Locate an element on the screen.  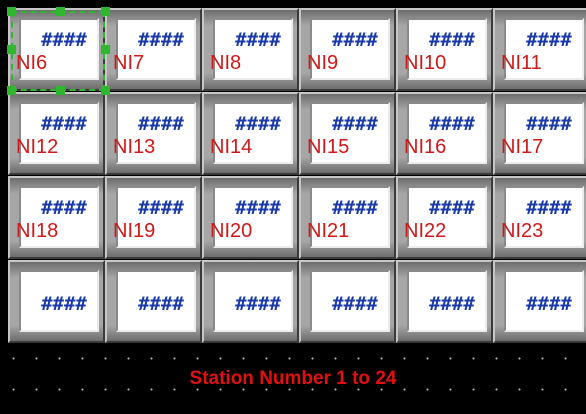
station-label: NI10 is located at coordinates (425, 63).